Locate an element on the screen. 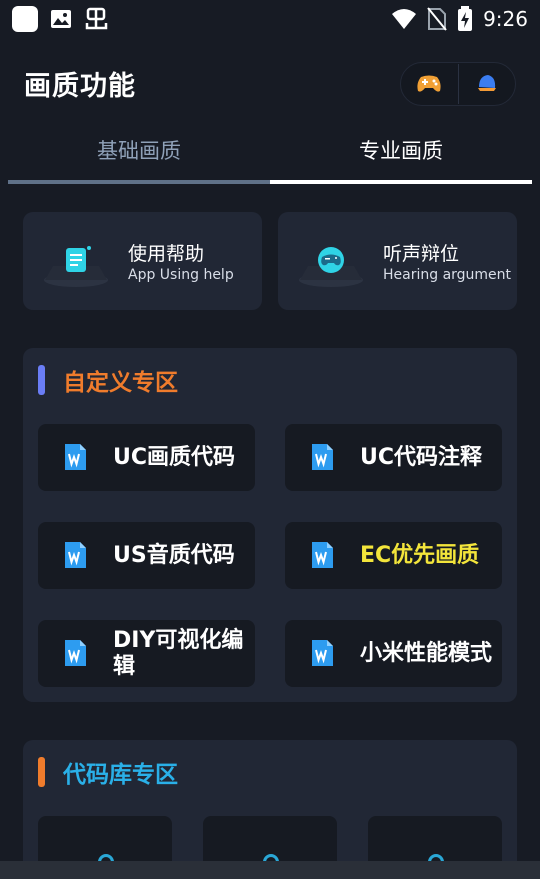  diy-visual-edit-button: DIY可视化编辑 is located at coordinates (146, 653).